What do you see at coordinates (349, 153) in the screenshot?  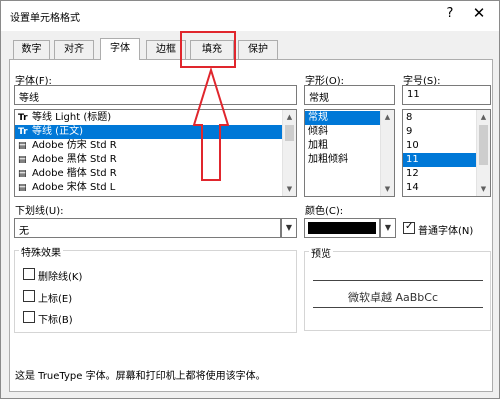 I see `style-list: 常规 倾斜 加粗 加粗倾斜 ▲ ▼` at bounding box center [349, 153].